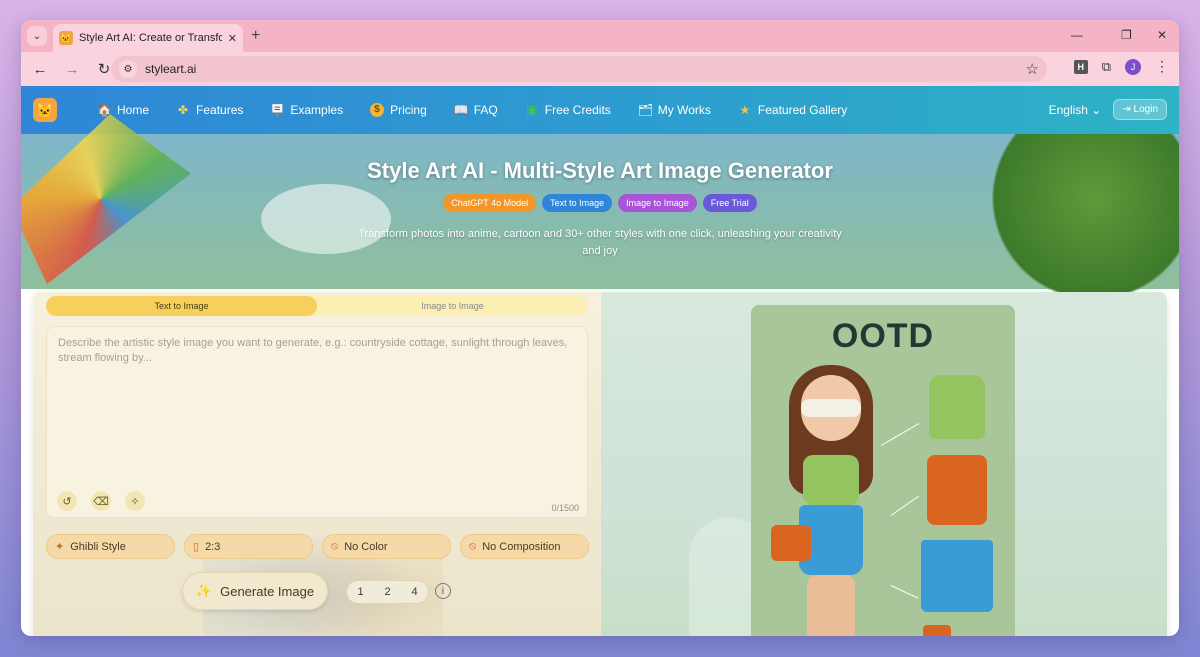 This screenshot has width=1200, height=657. What do you see at coordinates (255, 36) in the screenshot?
I see `new-tab-button: +` at bounding box center [255, 36].